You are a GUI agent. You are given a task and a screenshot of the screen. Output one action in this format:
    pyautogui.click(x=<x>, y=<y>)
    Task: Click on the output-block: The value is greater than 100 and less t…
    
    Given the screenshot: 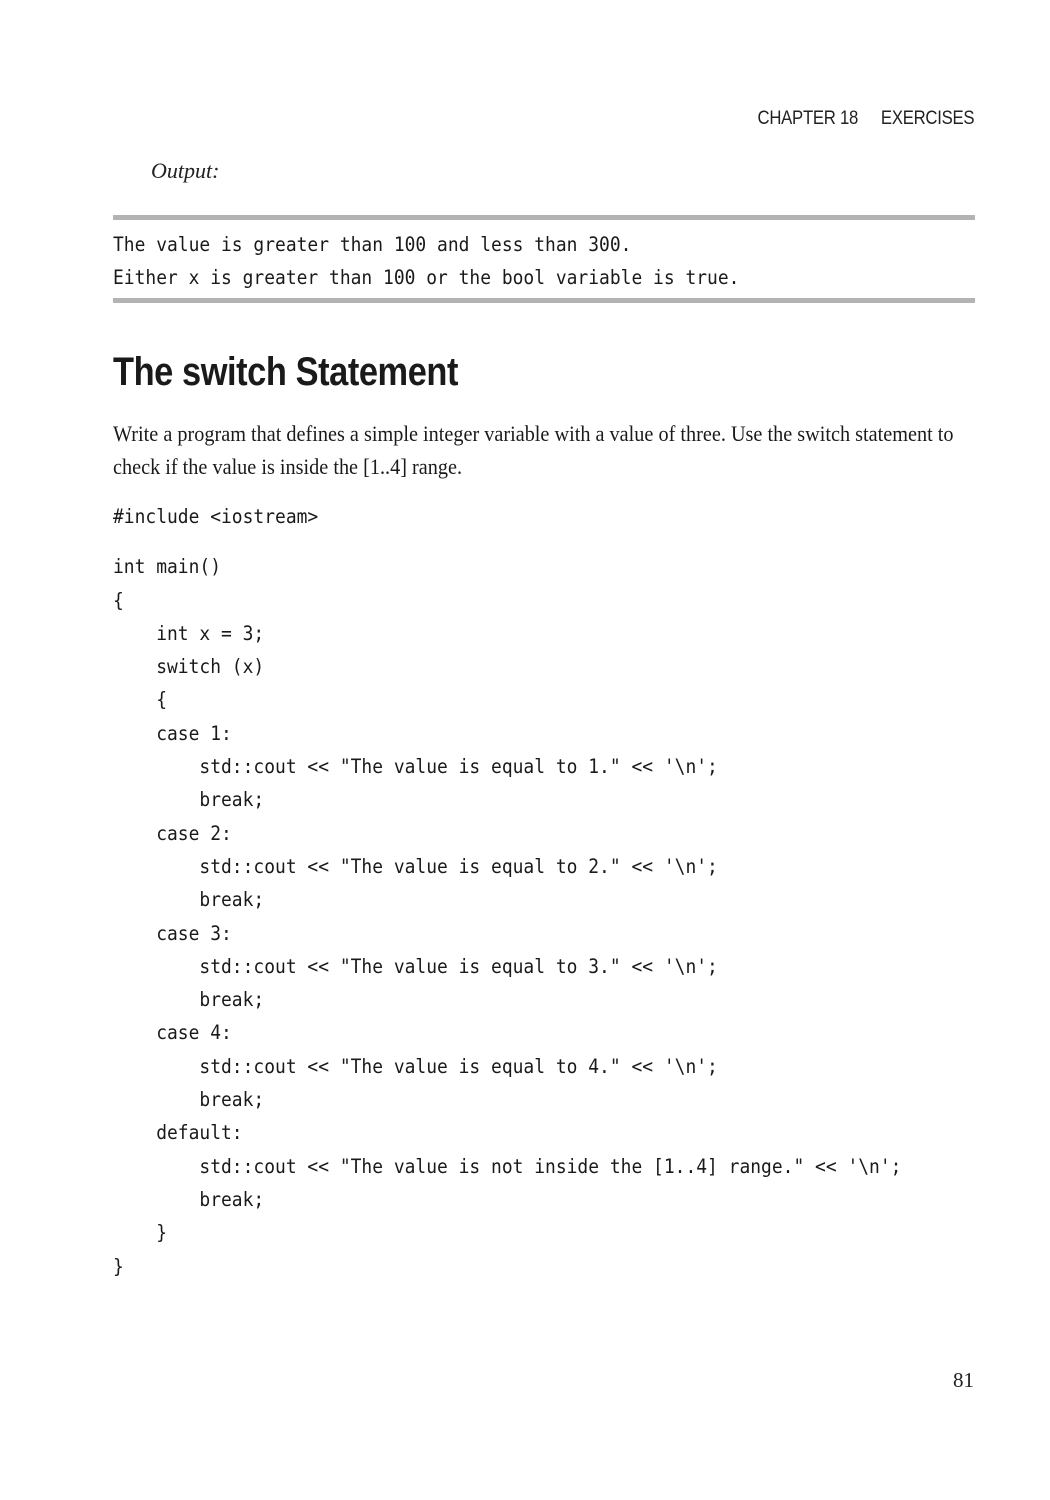 What is the action you would take?
    pyautogui.click(x=544, y=259)
    